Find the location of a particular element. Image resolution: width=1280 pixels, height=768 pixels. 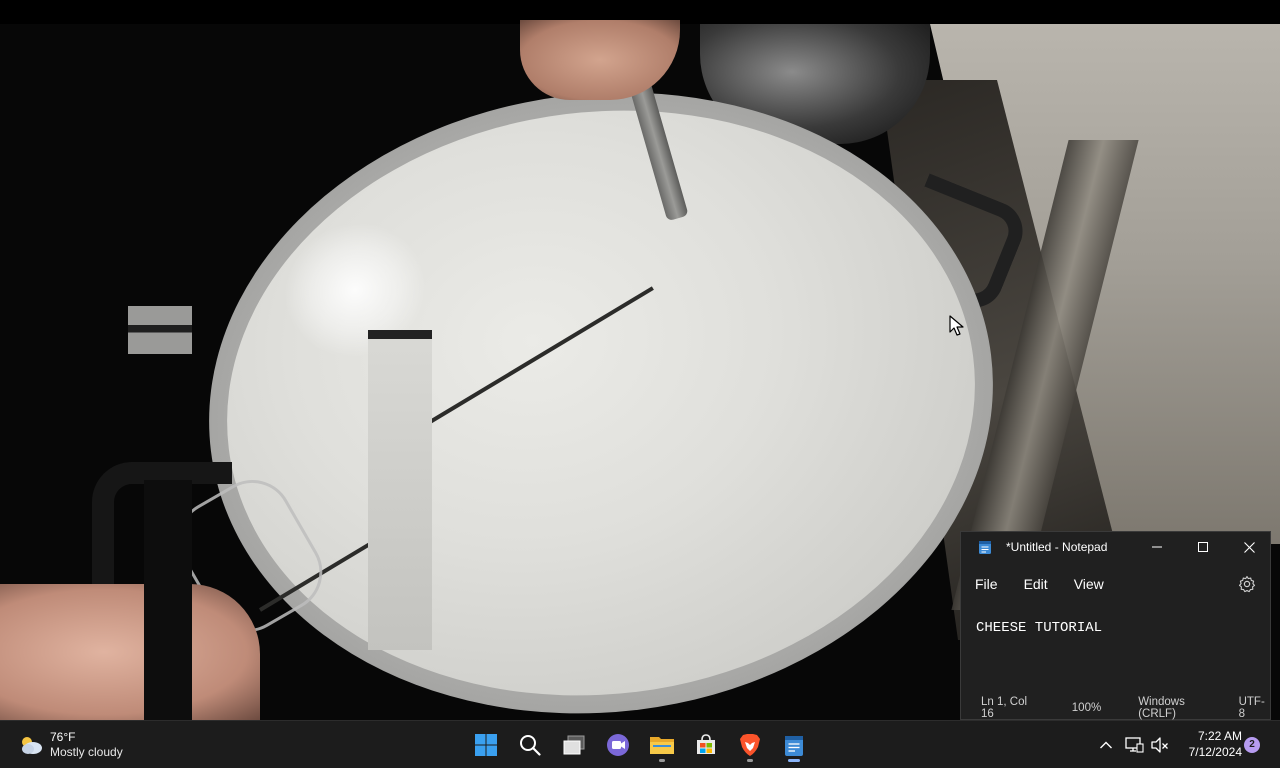

notepad-taskbar-button is located at coordinates (794, 745).